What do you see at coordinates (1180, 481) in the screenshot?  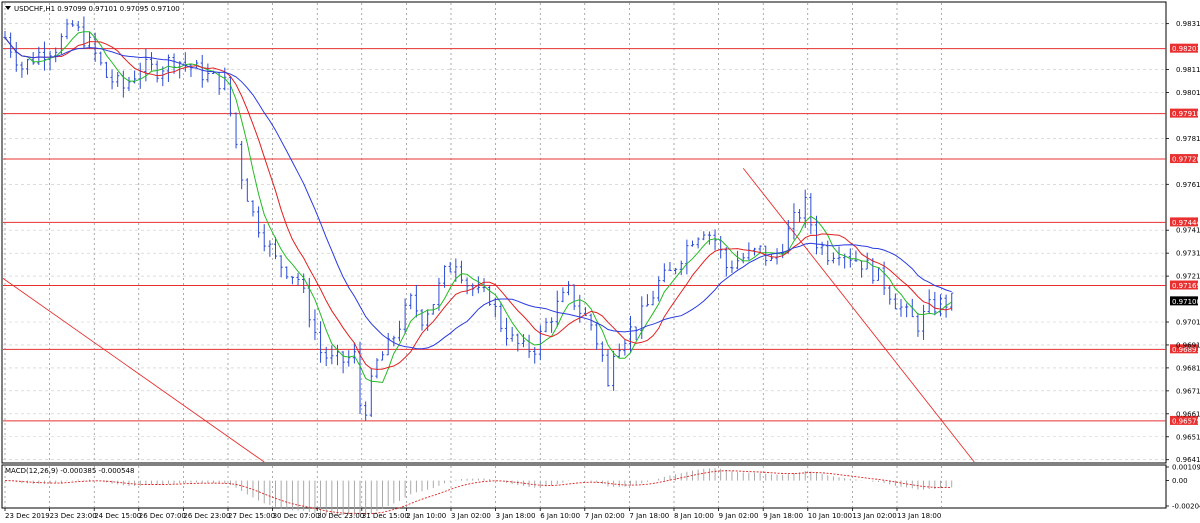 I see `macd-tick-label: 0.00` at bounding box center [1180, 481].